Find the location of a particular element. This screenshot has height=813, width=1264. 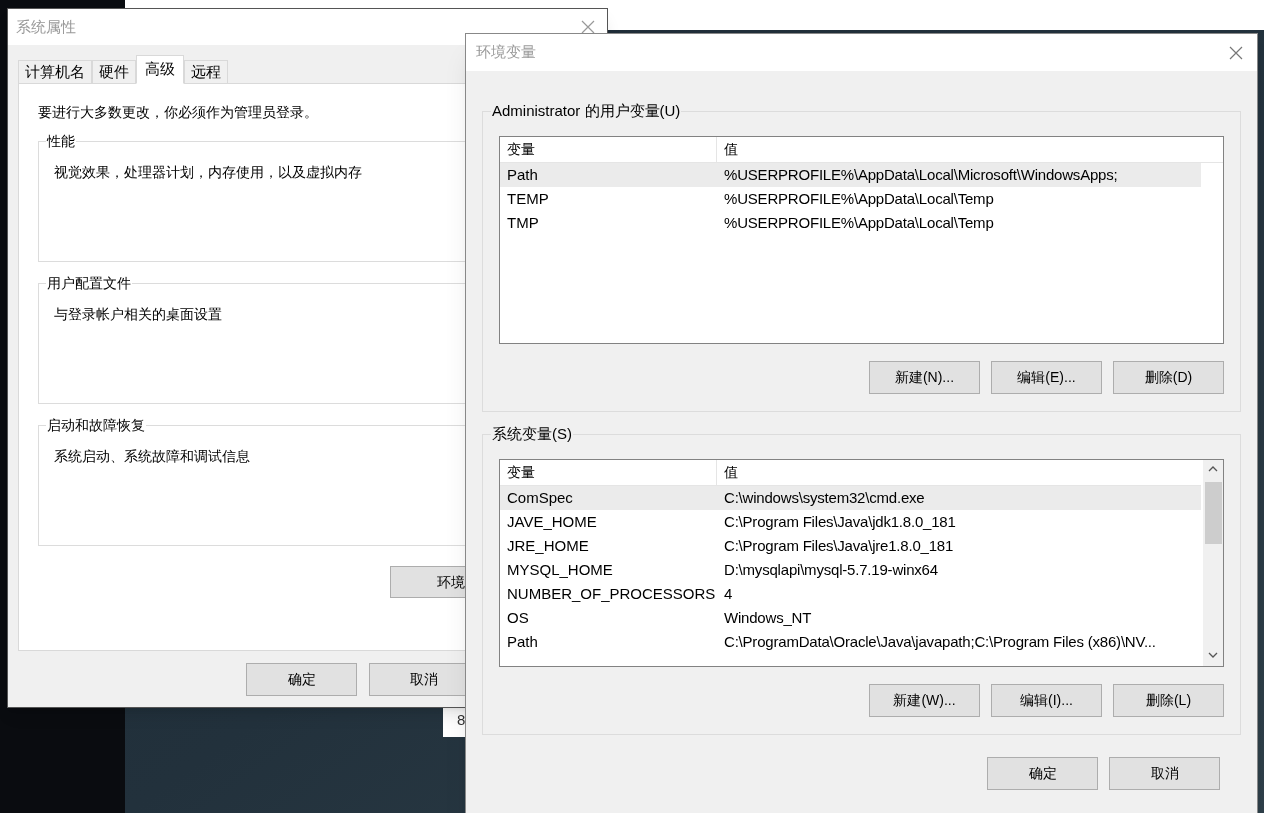

variable-name: JRE_HOME is located at coordinates (548, 545).